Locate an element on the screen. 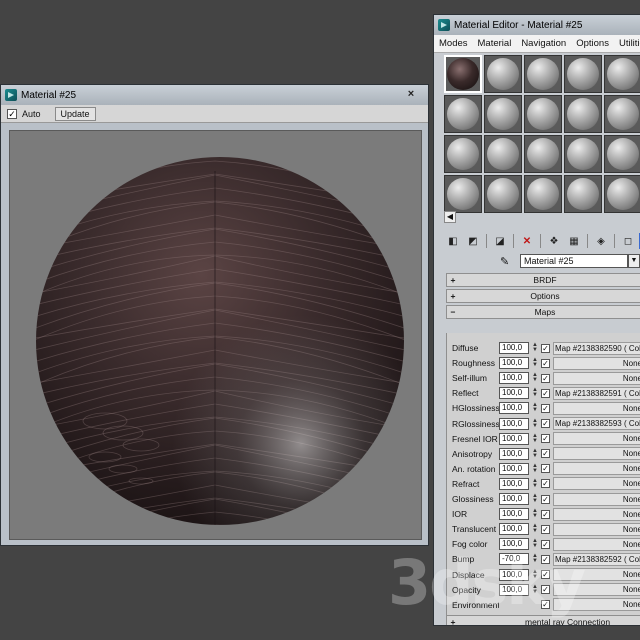  map-slot-button: Map #2138382591 ( Color Correction ) is located at coordinates (596, 393).